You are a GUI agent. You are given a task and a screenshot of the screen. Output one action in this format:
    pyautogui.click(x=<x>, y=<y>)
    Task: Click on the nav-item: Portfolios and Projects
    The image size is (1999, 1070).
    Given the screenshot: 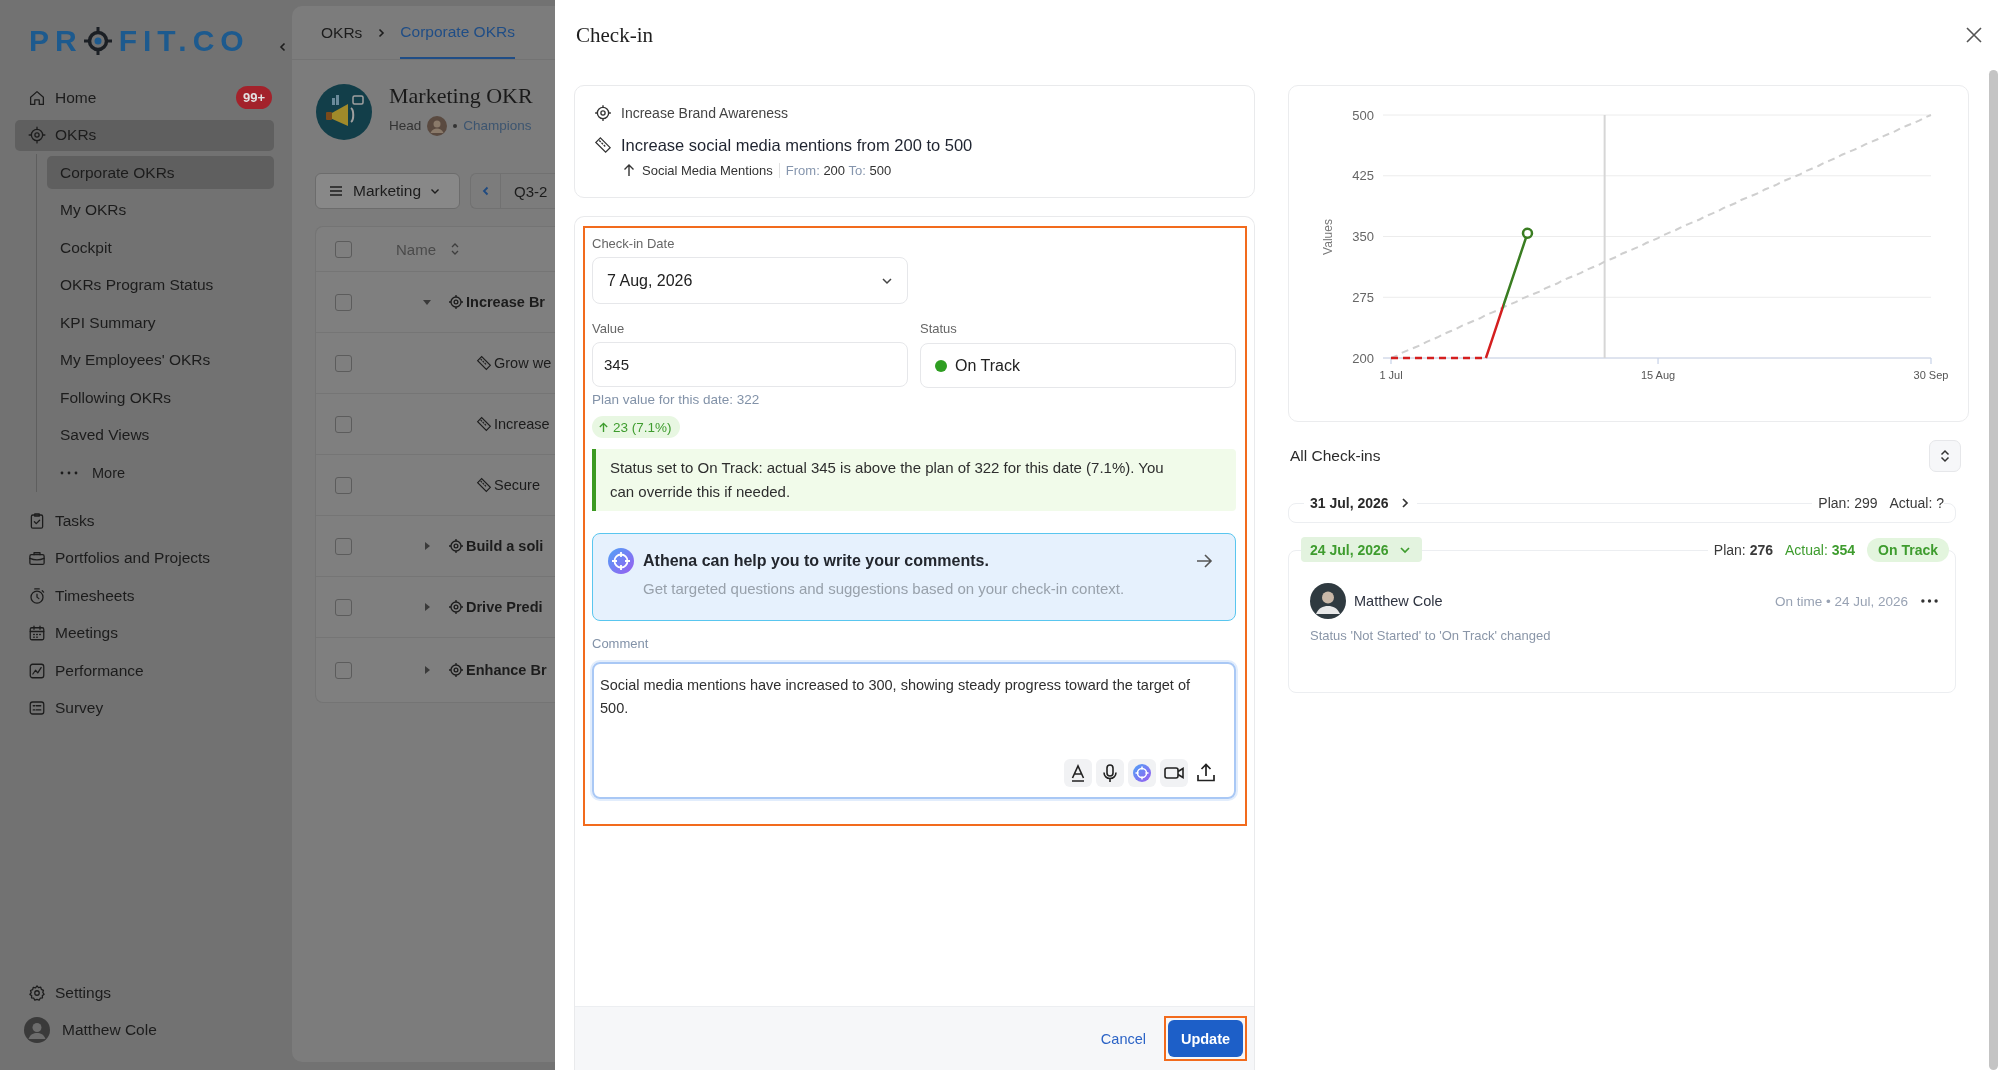 What is the action you would take?
    pyautogui.click(x=144, y=558)
    